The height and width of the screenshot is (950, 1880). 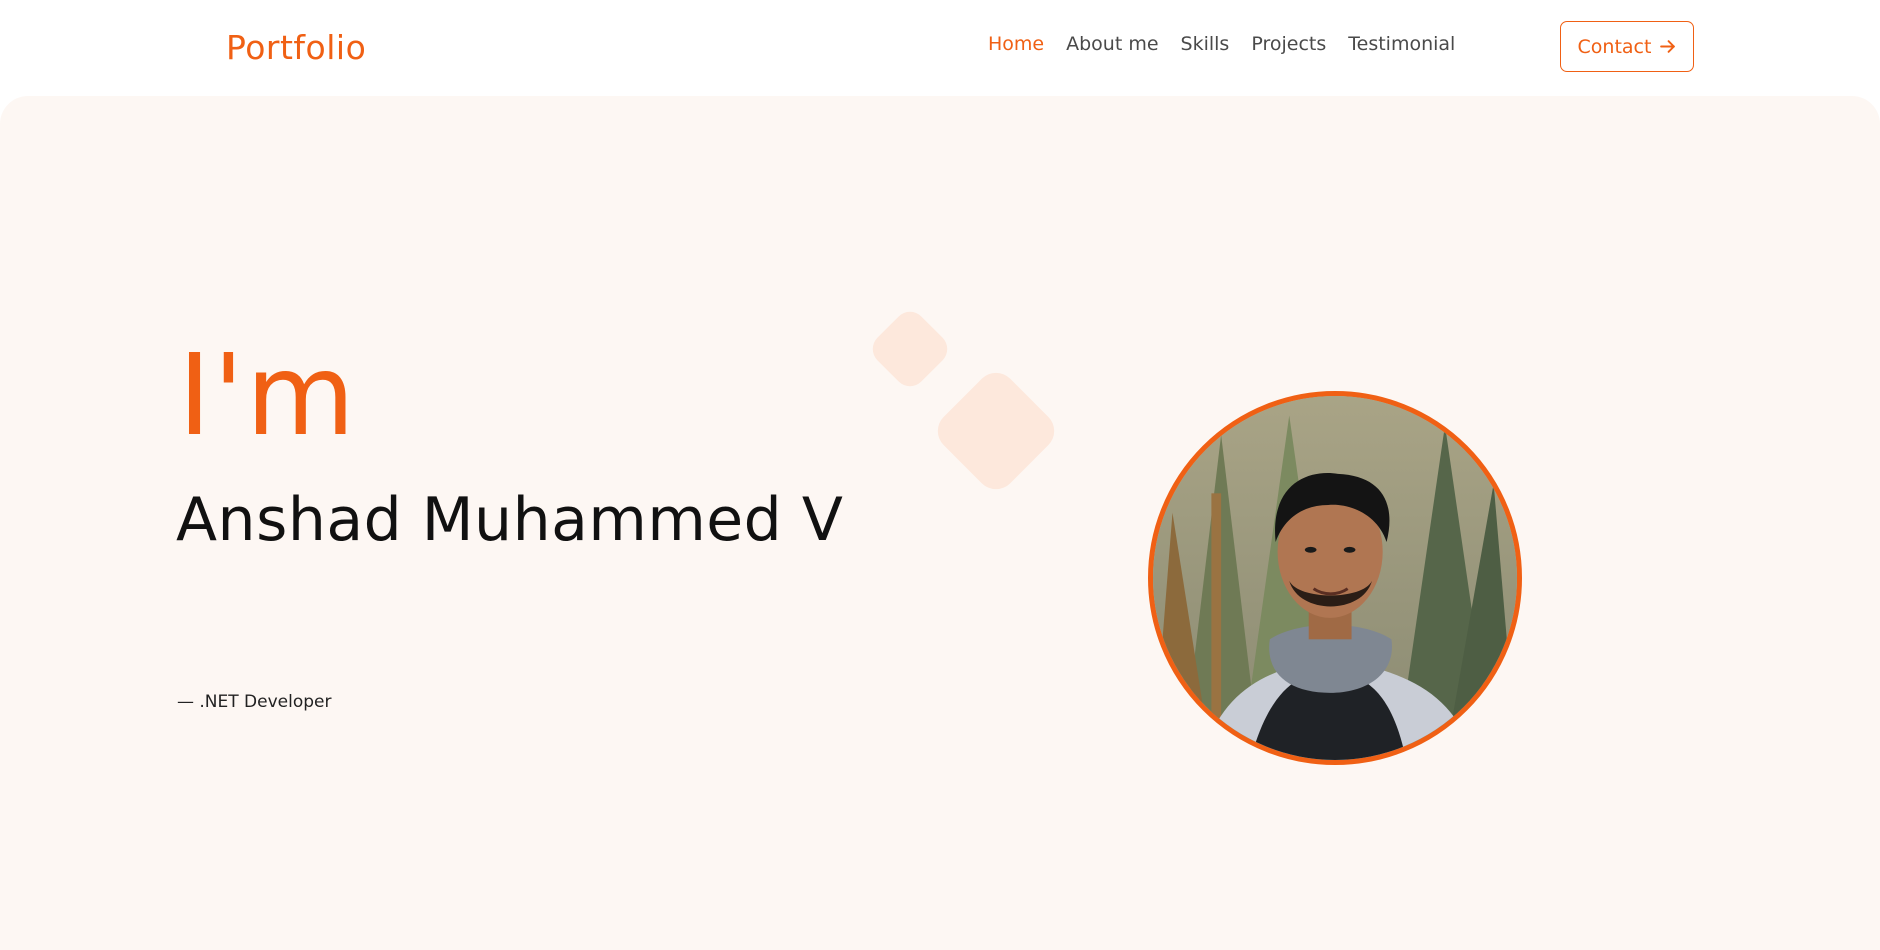 What do you see at coordinates (1401, 44) in the screenshot?
I see `nav-testimonial: Testimonial` at bounding box center [1401, 44].